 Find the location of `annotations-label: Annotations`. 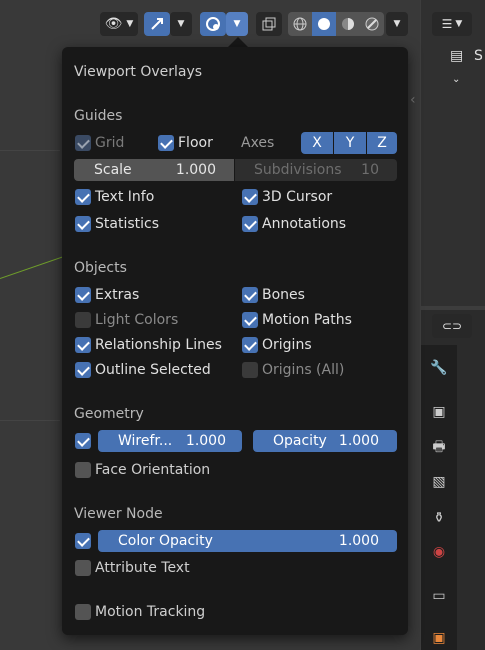

annotations-label: Annotations is located at coordinates (304, 224).